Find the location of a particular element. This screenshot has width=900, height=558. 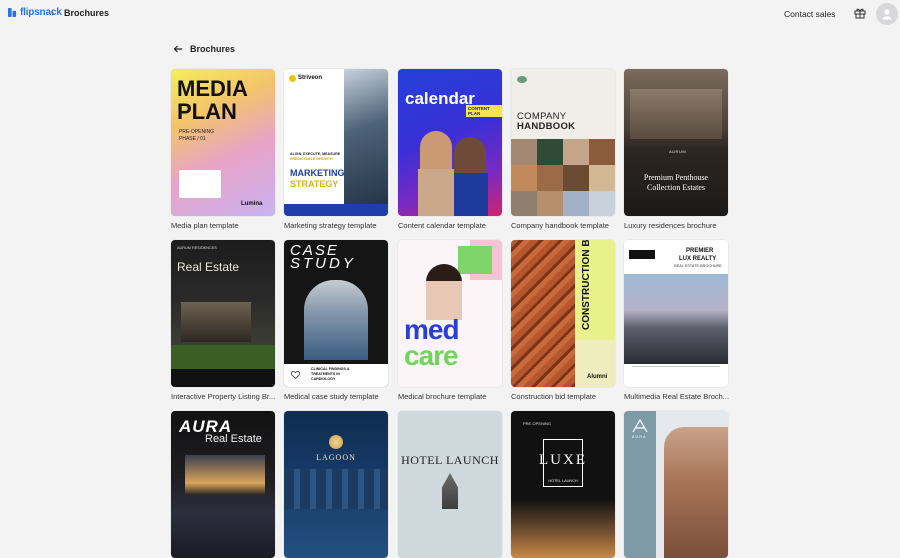

template-thumbnail: MEDIA PLAN PRE-OPENING PHASE / 01 Lumina is located at coordinates (223, 142).